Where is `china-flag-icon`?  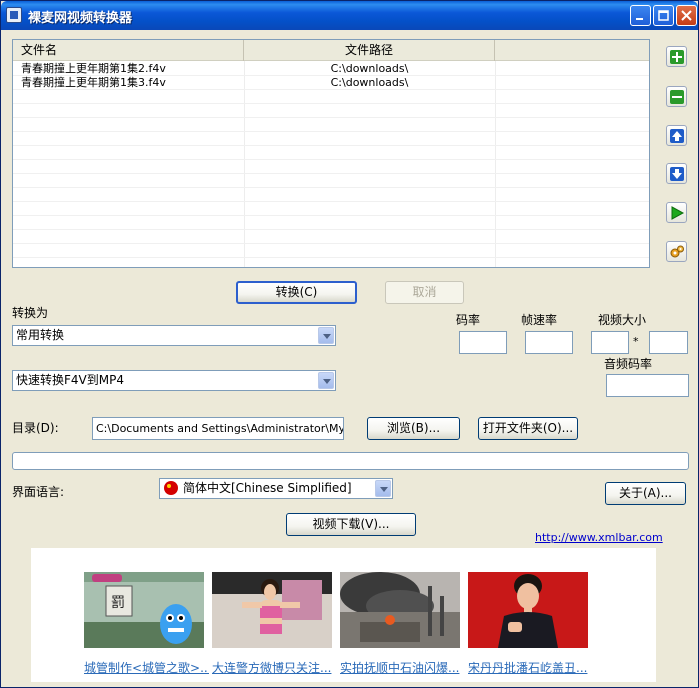 china-flag-icon is located at coordinates (171, 488).